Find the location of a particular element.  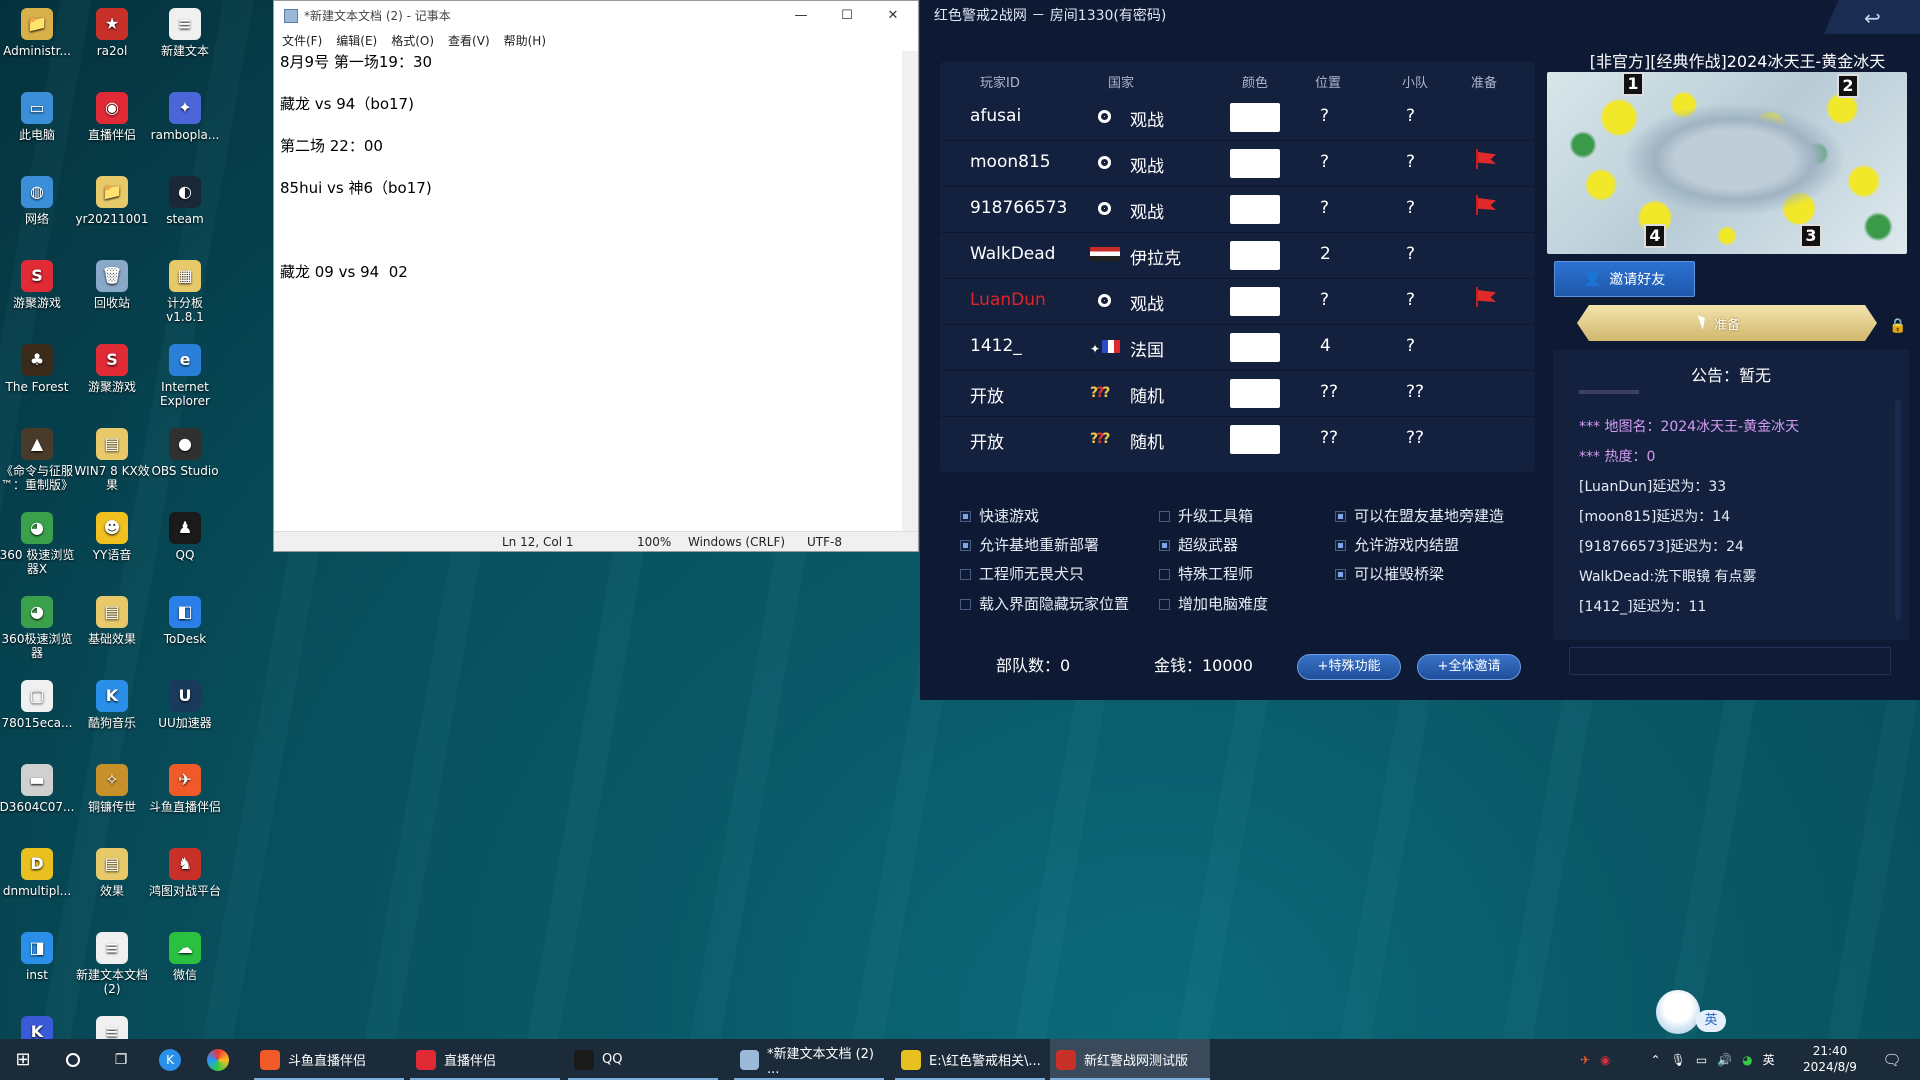

special-features-button: +特殊功能 is located at coordinates (1349, 667).